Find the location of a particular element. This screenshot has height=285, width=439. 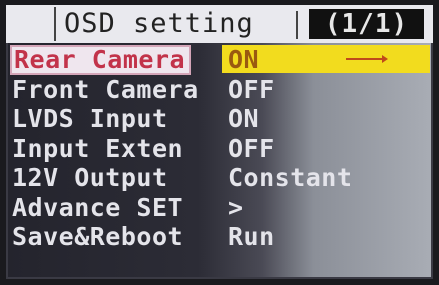

menu-item-value: > is located at coordinates (236, 208).